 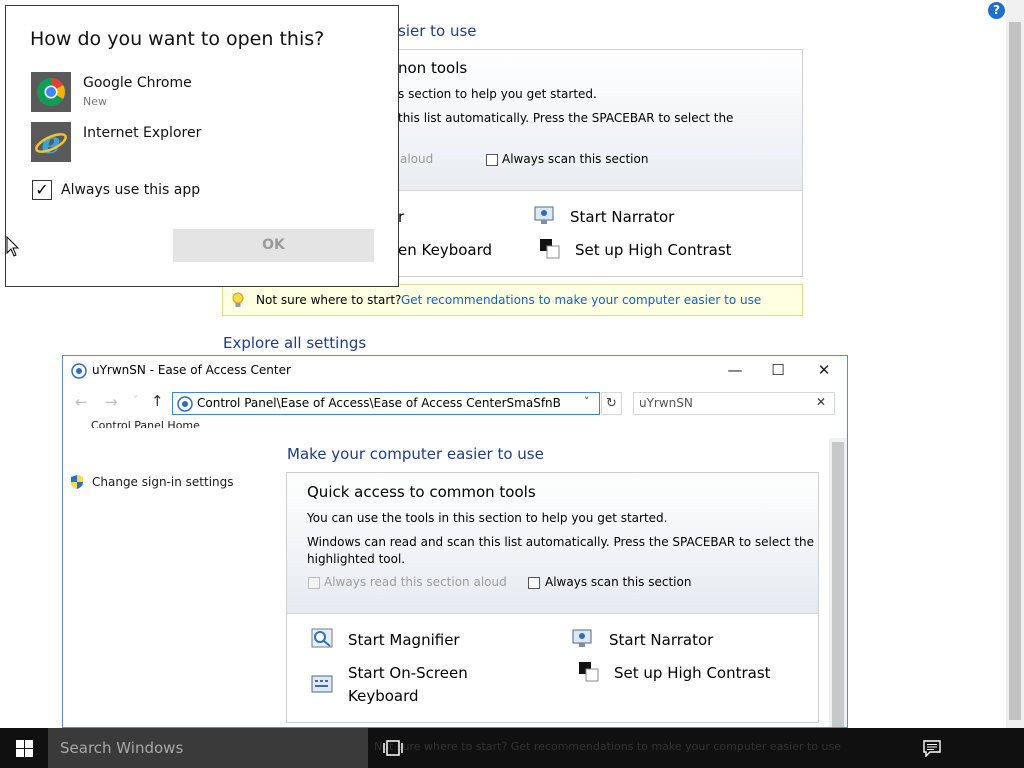 What do you see at coordinates (273, 245) in the screenshot?
I see `ok-button: OK` at bounding box center [273, 245].